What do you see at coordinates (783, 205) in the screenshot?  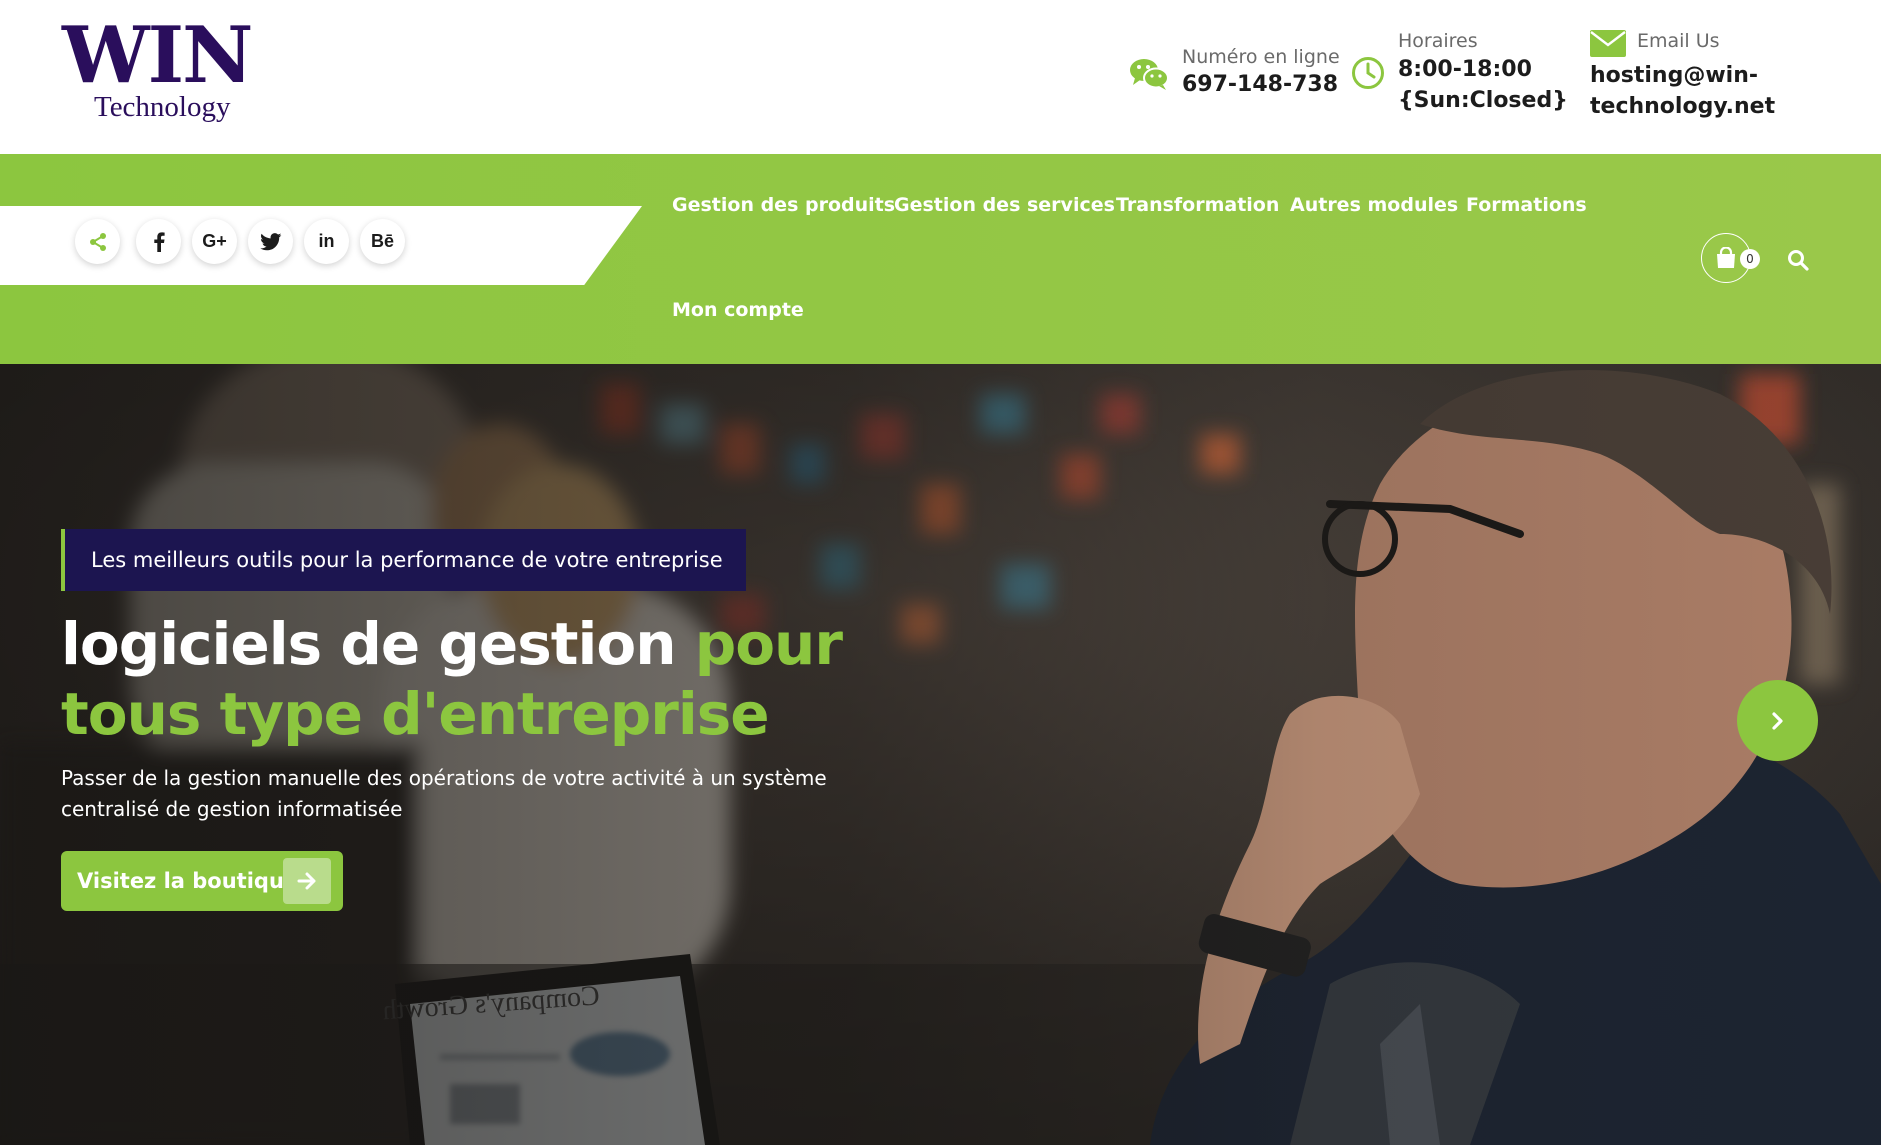 I see `nav-gestion-produits: Gestion des produits` at bounding box center [783, 205].